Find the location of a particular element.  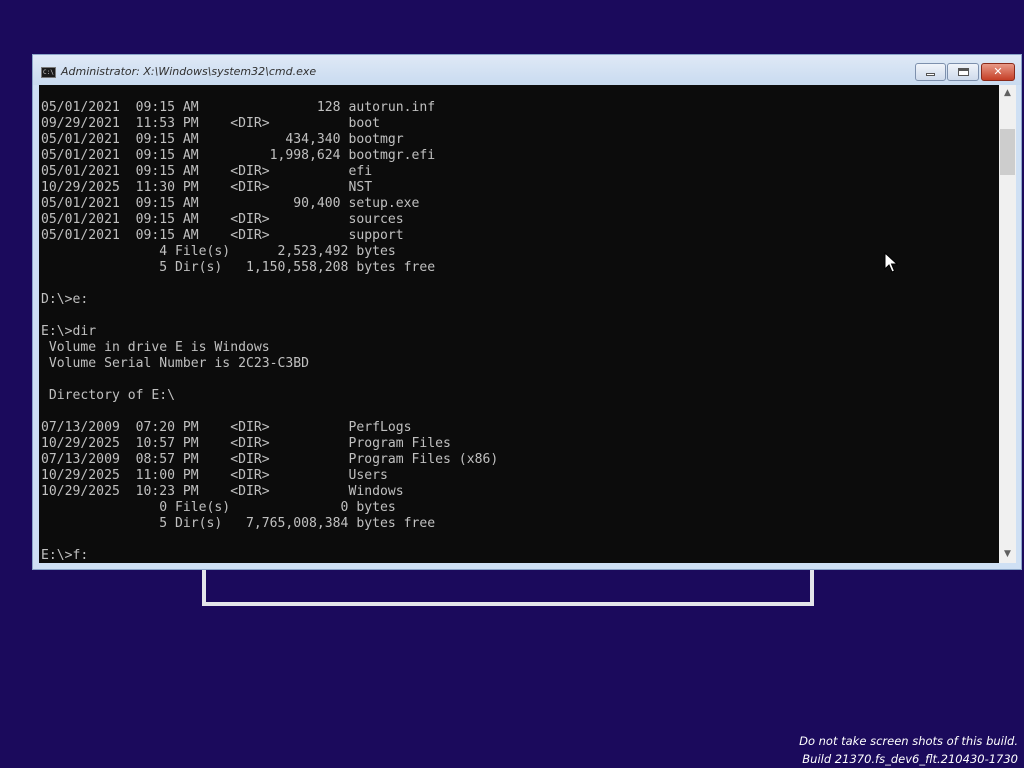

console-line: 4 File(s) 2,523,492 bytes is located at coordinates (218, 251).